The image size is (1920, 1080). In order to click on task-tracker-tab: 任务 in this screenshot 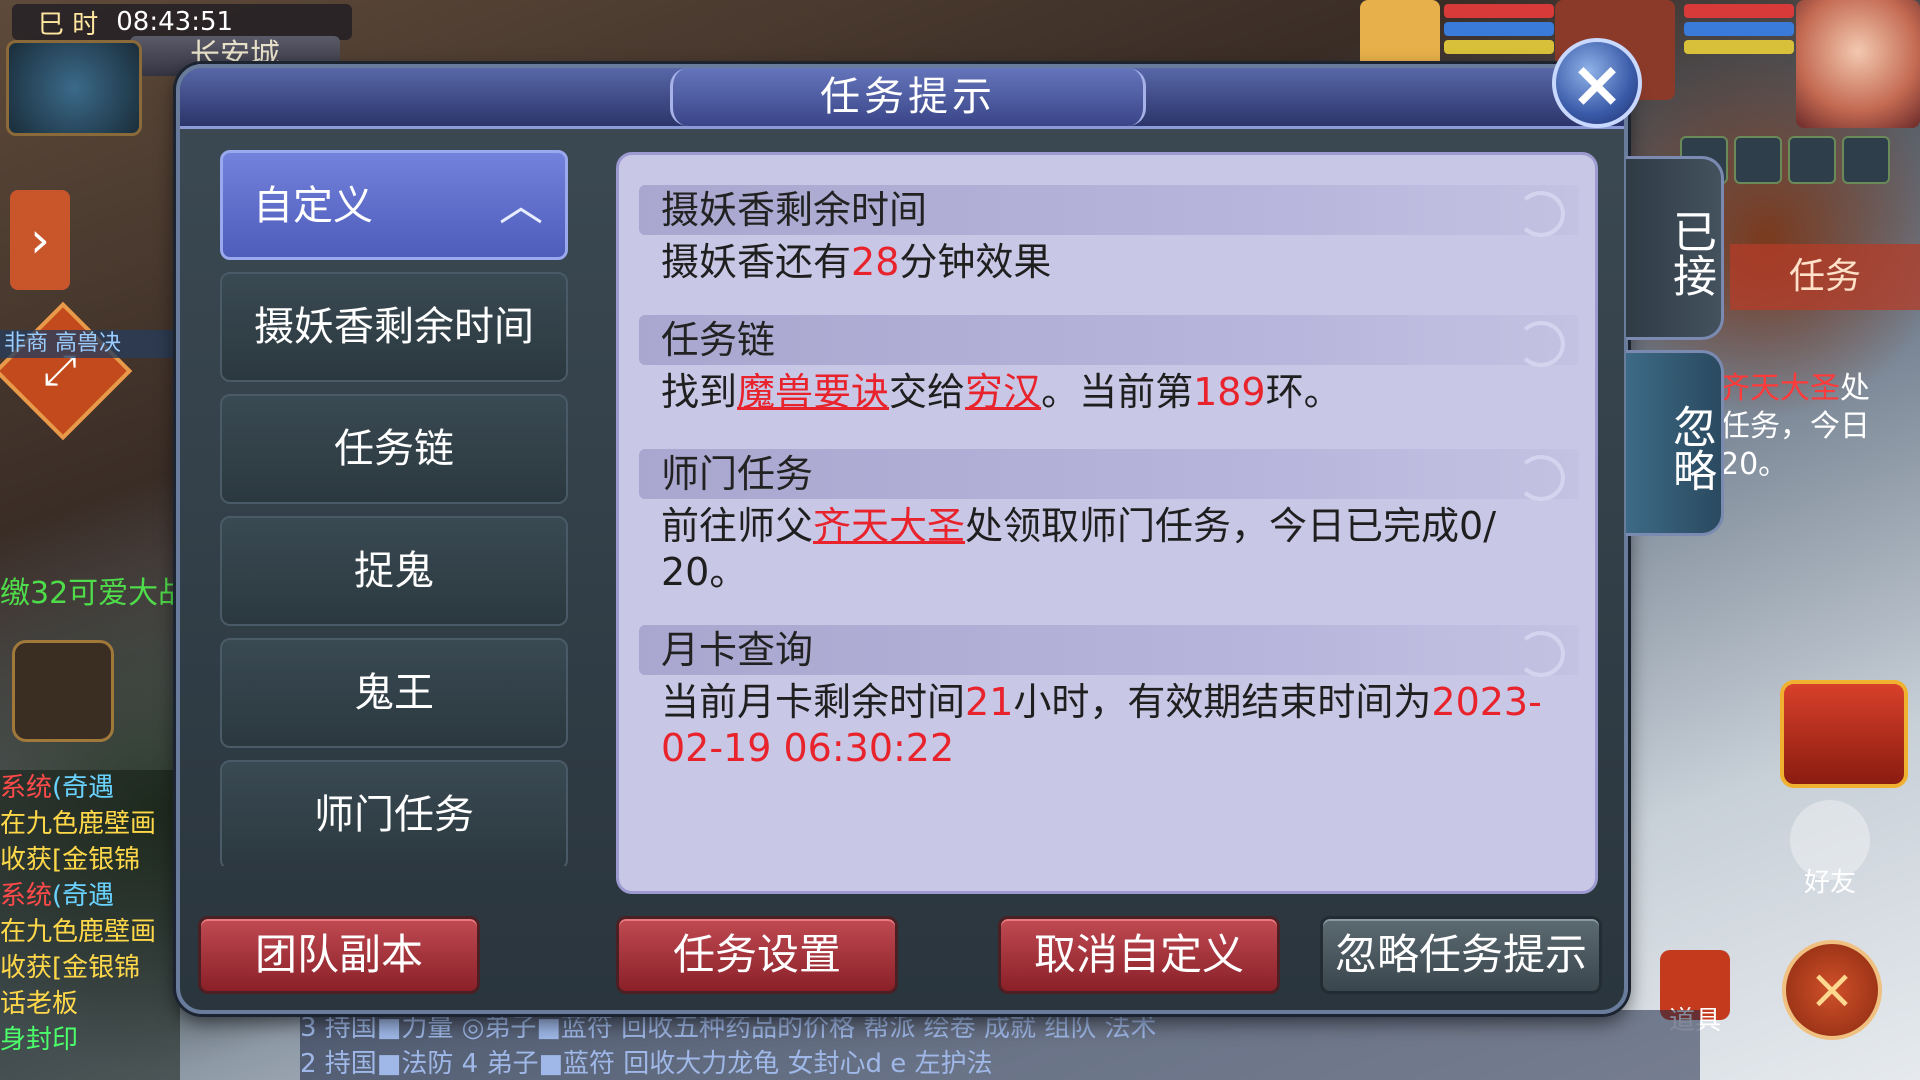, I will do `click(1825, 277)`.